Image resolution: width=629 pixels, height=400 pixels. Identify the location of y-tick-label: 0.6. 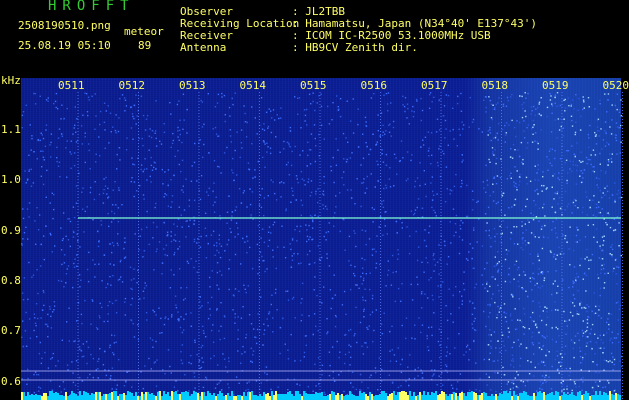
(11, 381).